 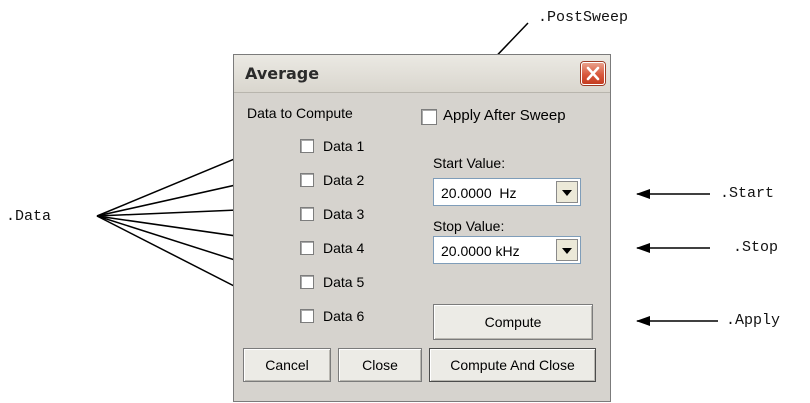 I want to click on close-window-button, so click(x=593, y=73).